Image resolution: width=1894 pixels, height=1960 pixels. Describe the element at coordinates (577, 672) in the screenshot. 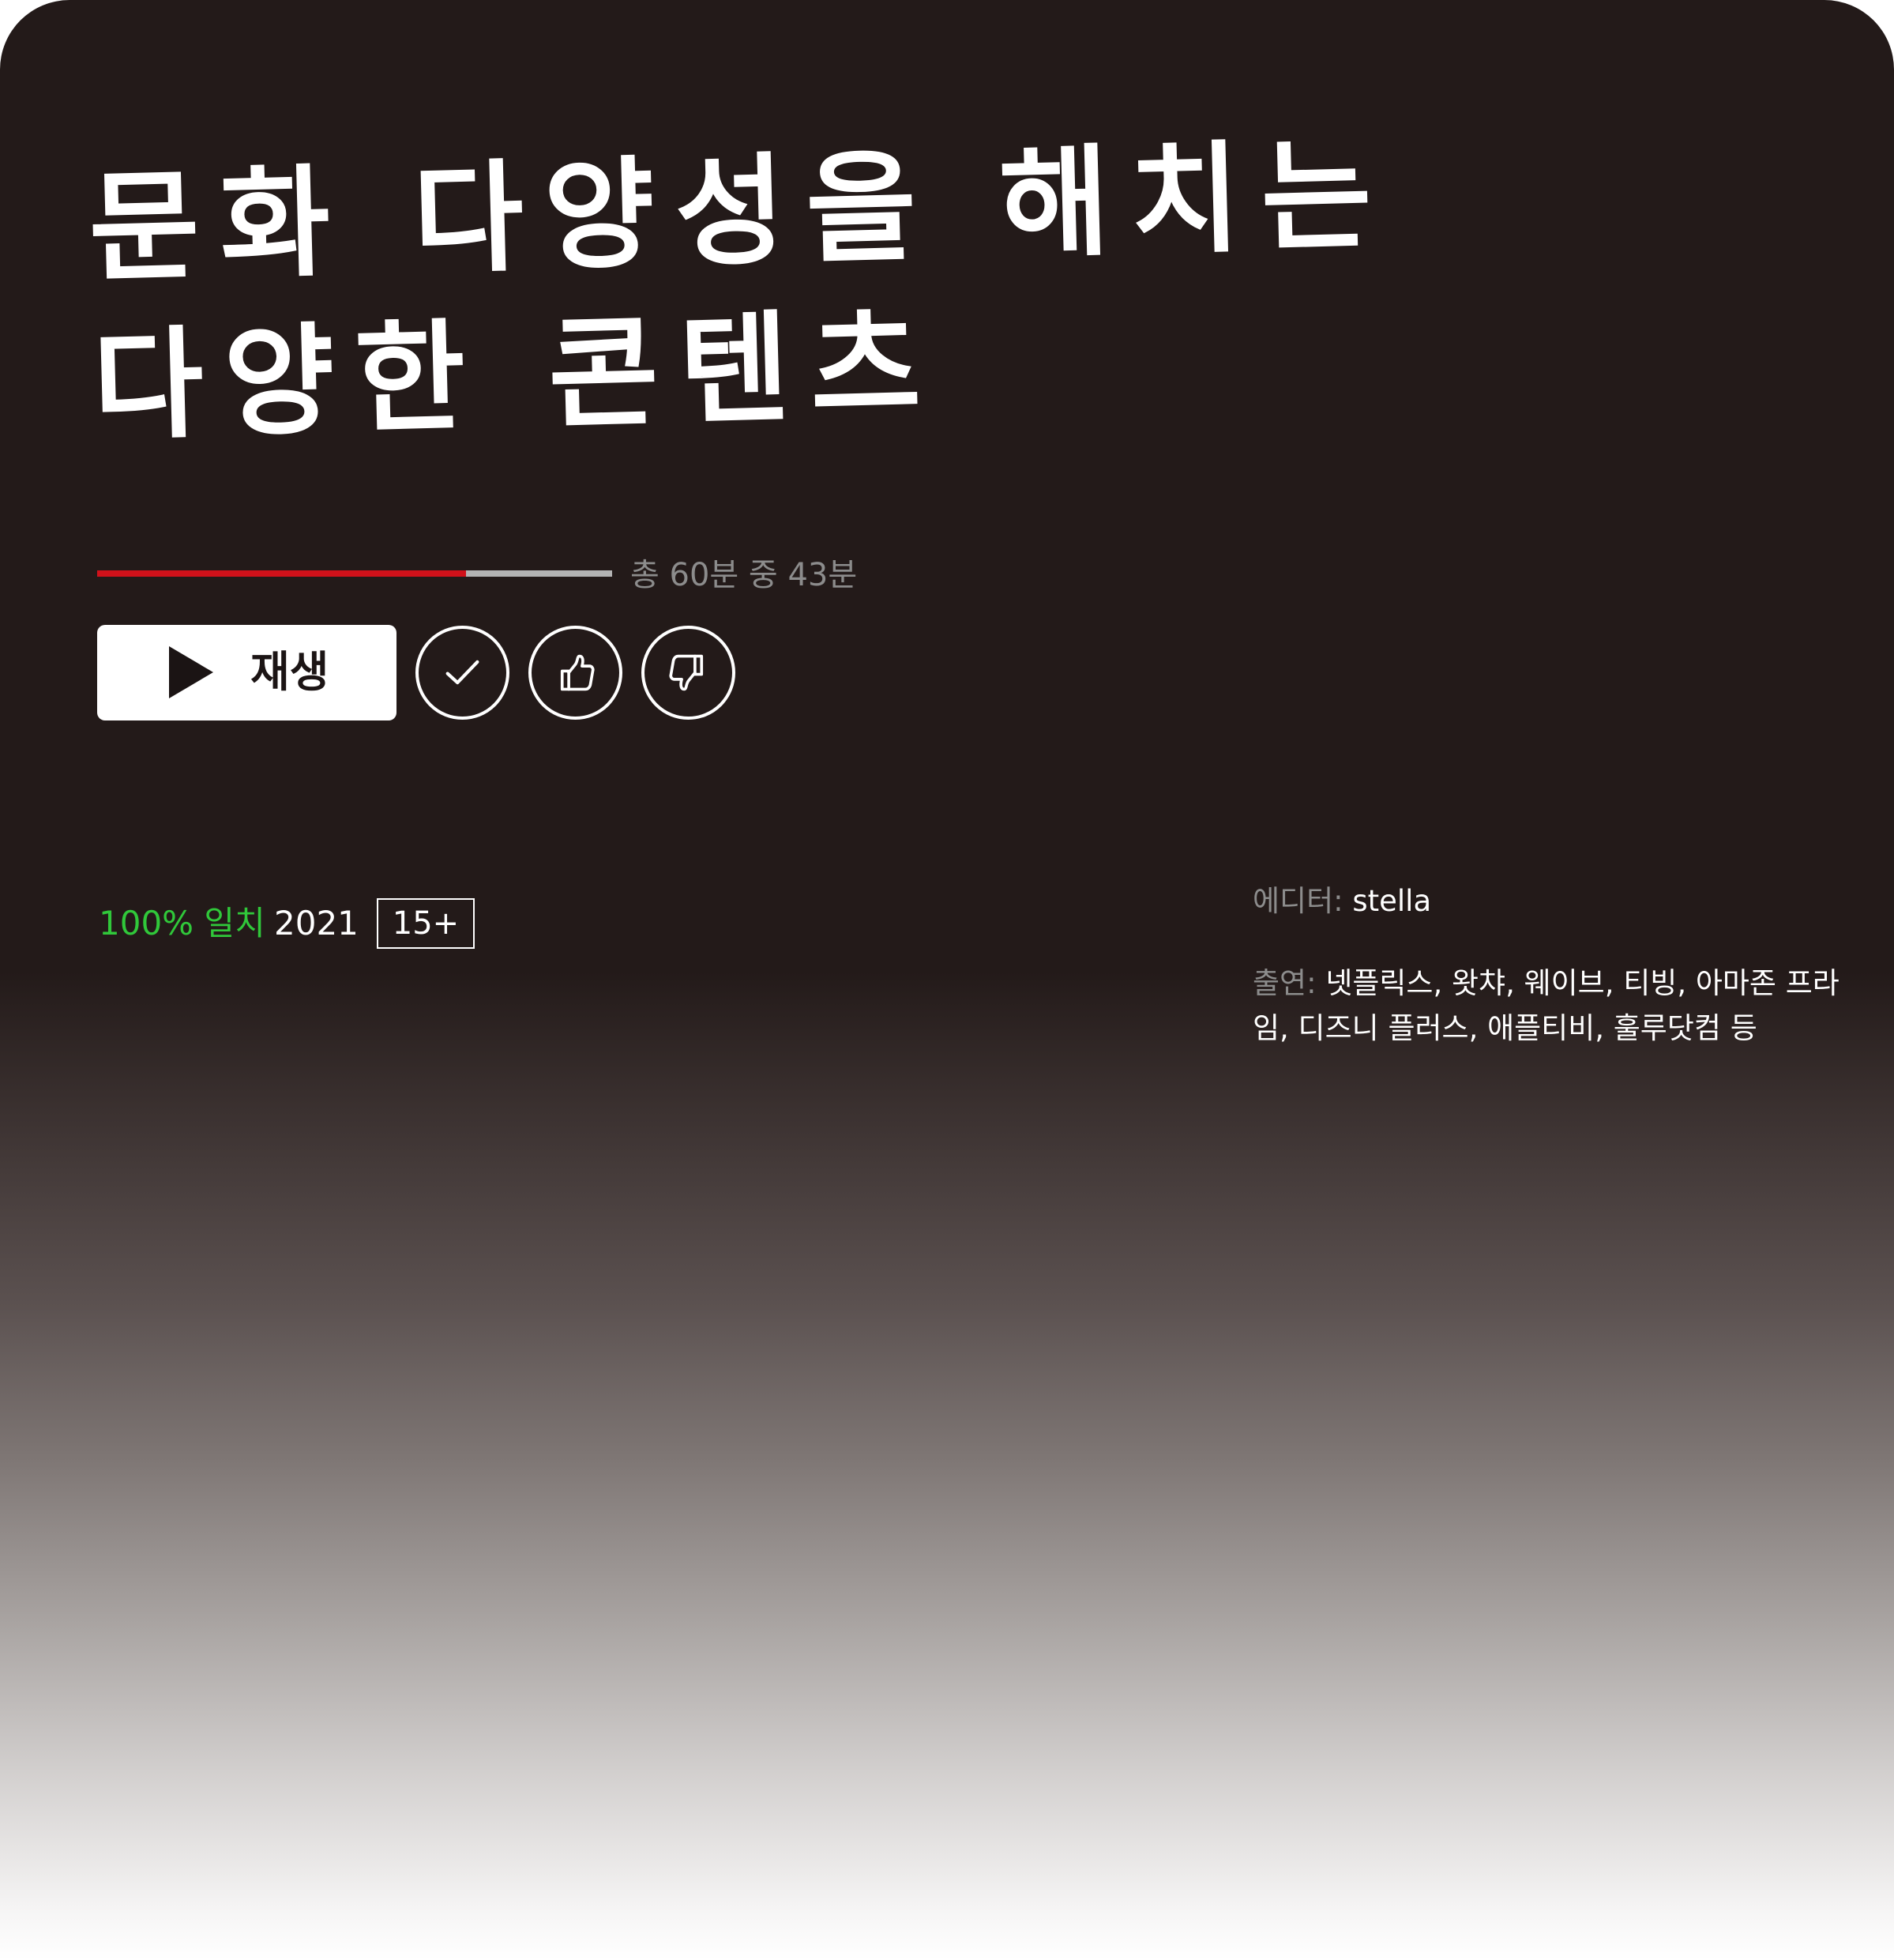

I see `thumbs-up-icon` at that location.